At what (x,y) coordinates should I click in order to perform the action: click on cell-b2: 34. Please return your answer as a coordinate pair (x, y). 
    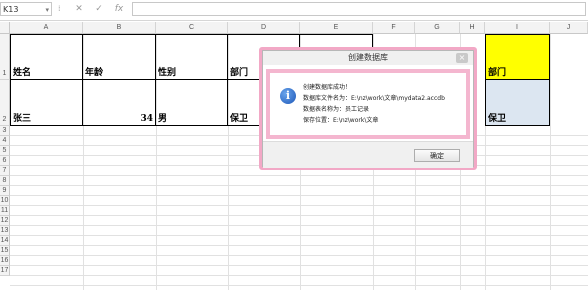
    Looking at the image, I should click on (119, 103).